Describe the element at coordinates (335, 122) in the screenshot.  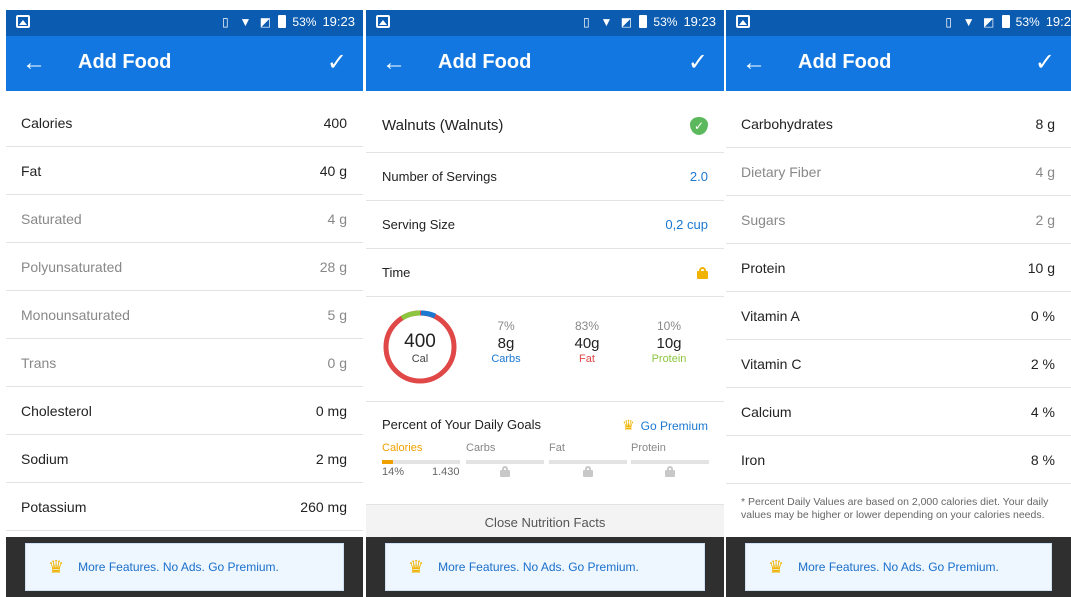
I see `nutrient-value: 400` at that location.